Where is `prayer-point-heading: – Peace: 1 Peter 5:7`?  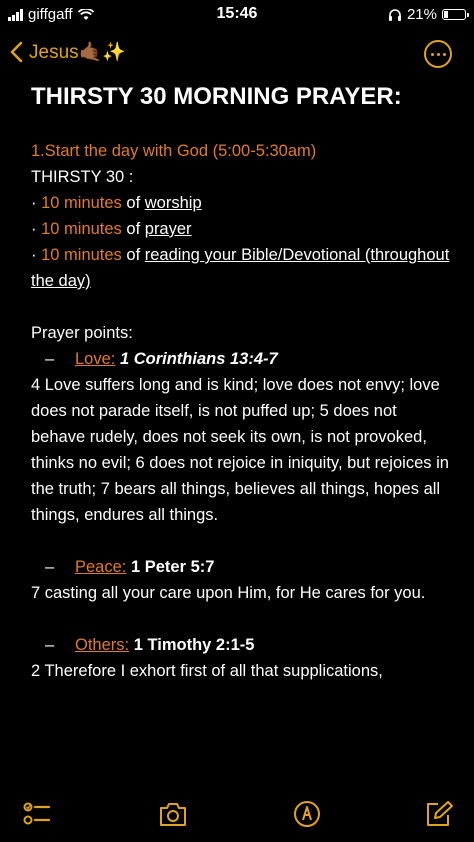
prayer-point-heading: – Peace: 1 Peter 5:7 is located at coordinates (130, 567).